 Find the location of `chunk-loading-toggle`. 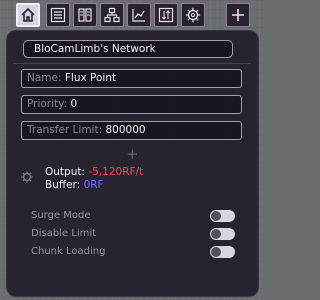

chunk-loading-toggle is located at coordinates (222, 252).